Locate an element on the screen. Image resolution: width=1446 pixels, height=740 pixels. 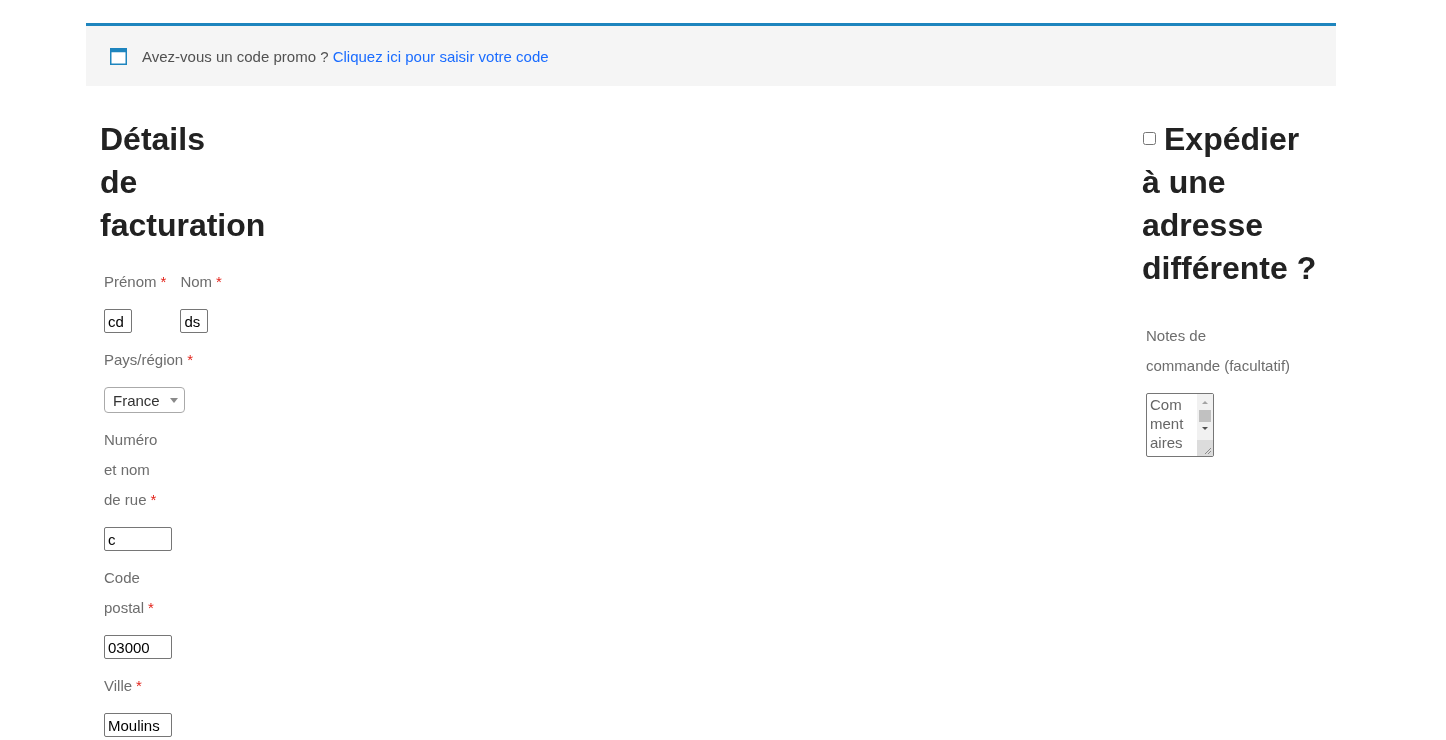
field-label: Code postal * is located at coordinates (129, 593).